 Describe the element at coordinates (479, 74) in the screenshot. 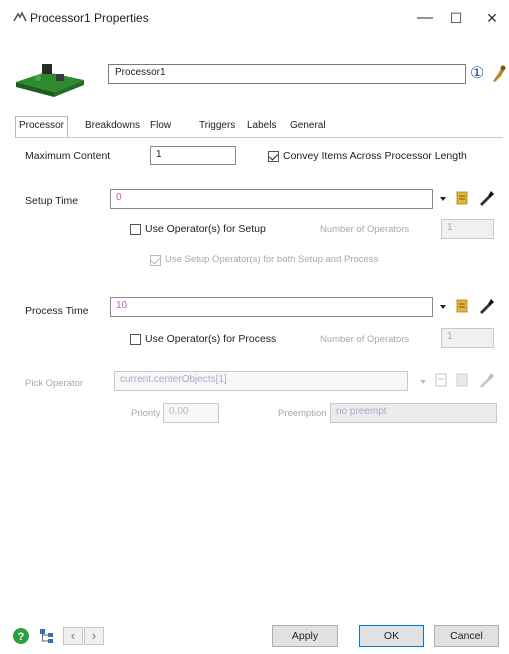

I see `info-icon: ①` at that location.